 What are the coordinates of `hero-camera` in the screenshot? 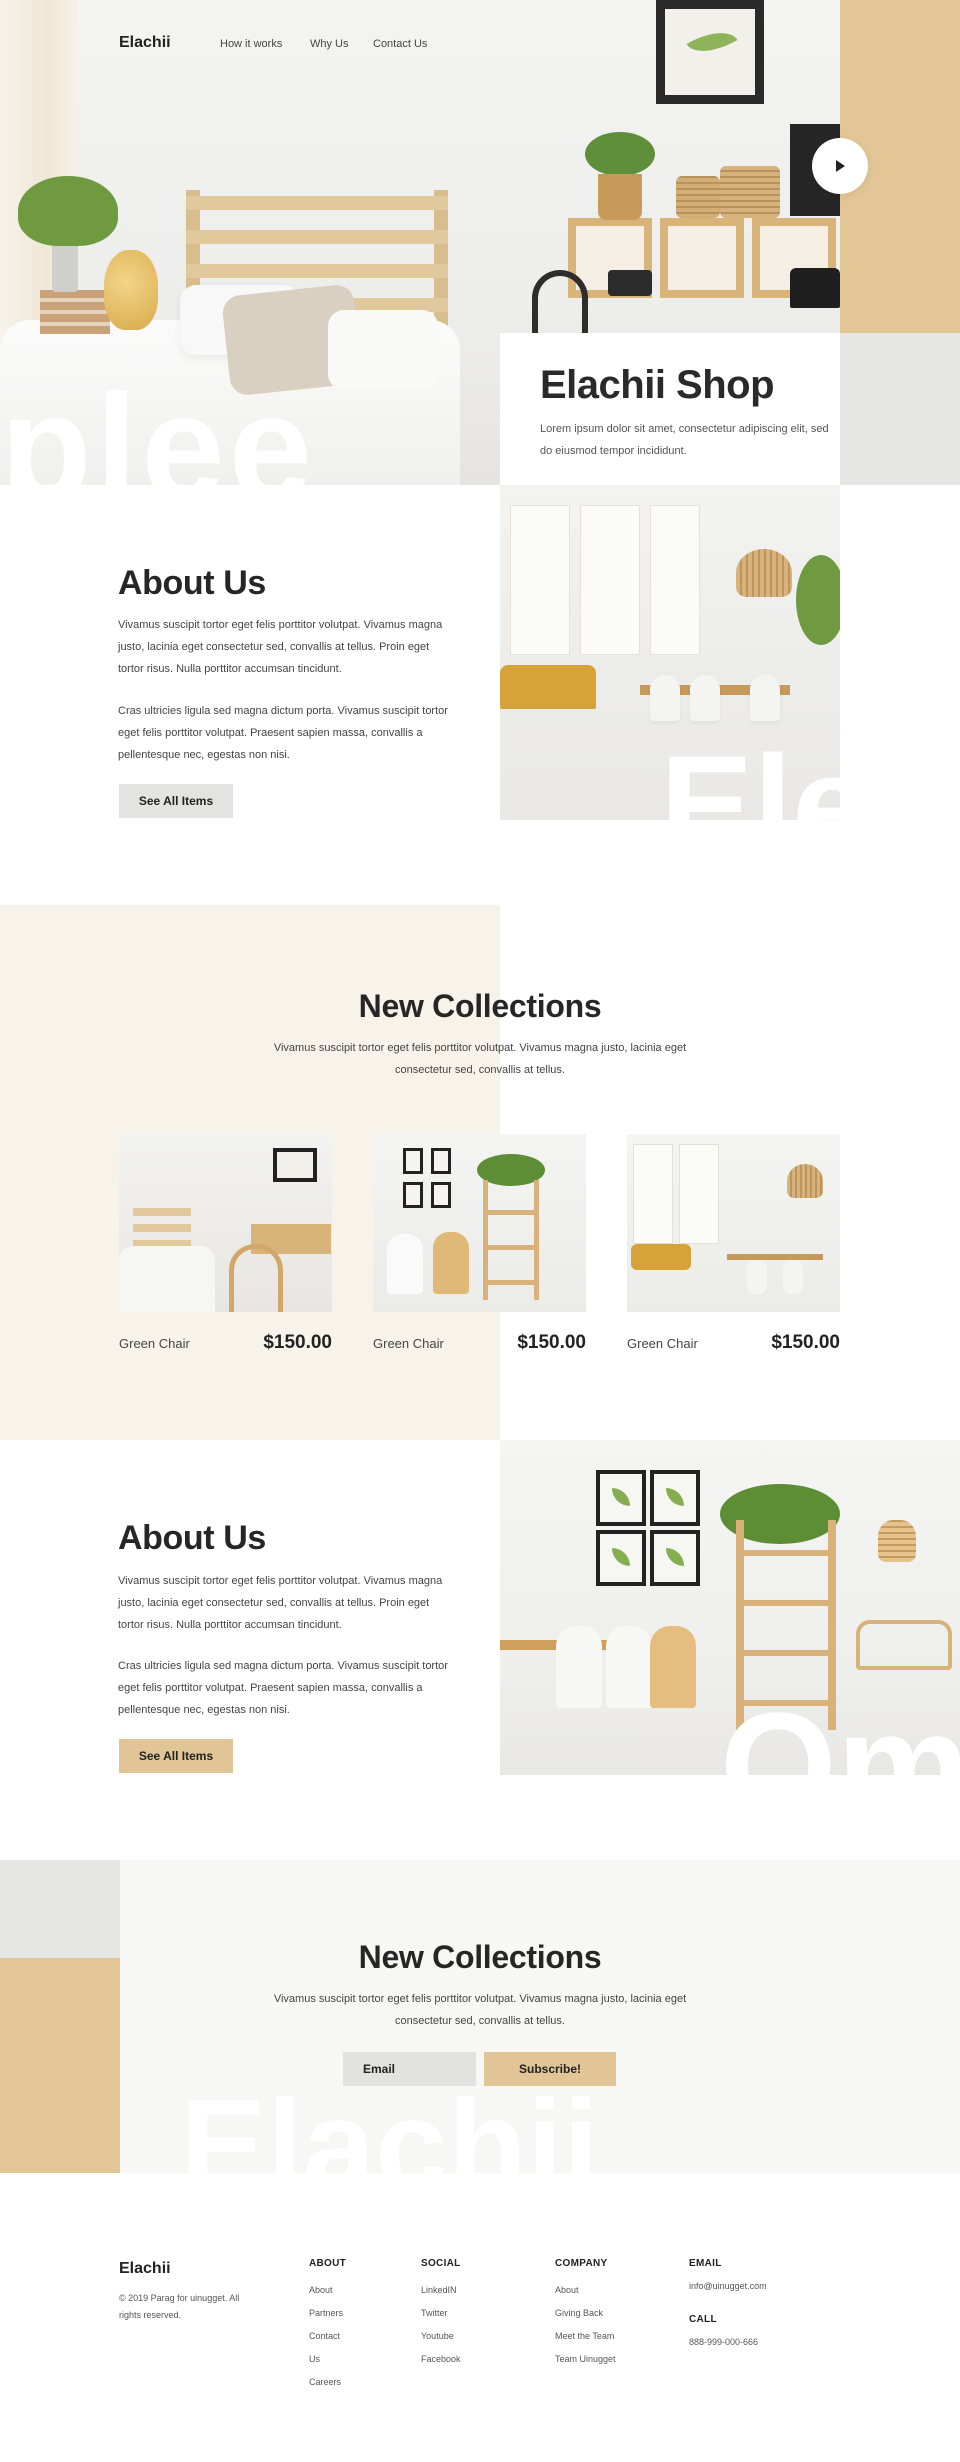 It's located at (630, 283).